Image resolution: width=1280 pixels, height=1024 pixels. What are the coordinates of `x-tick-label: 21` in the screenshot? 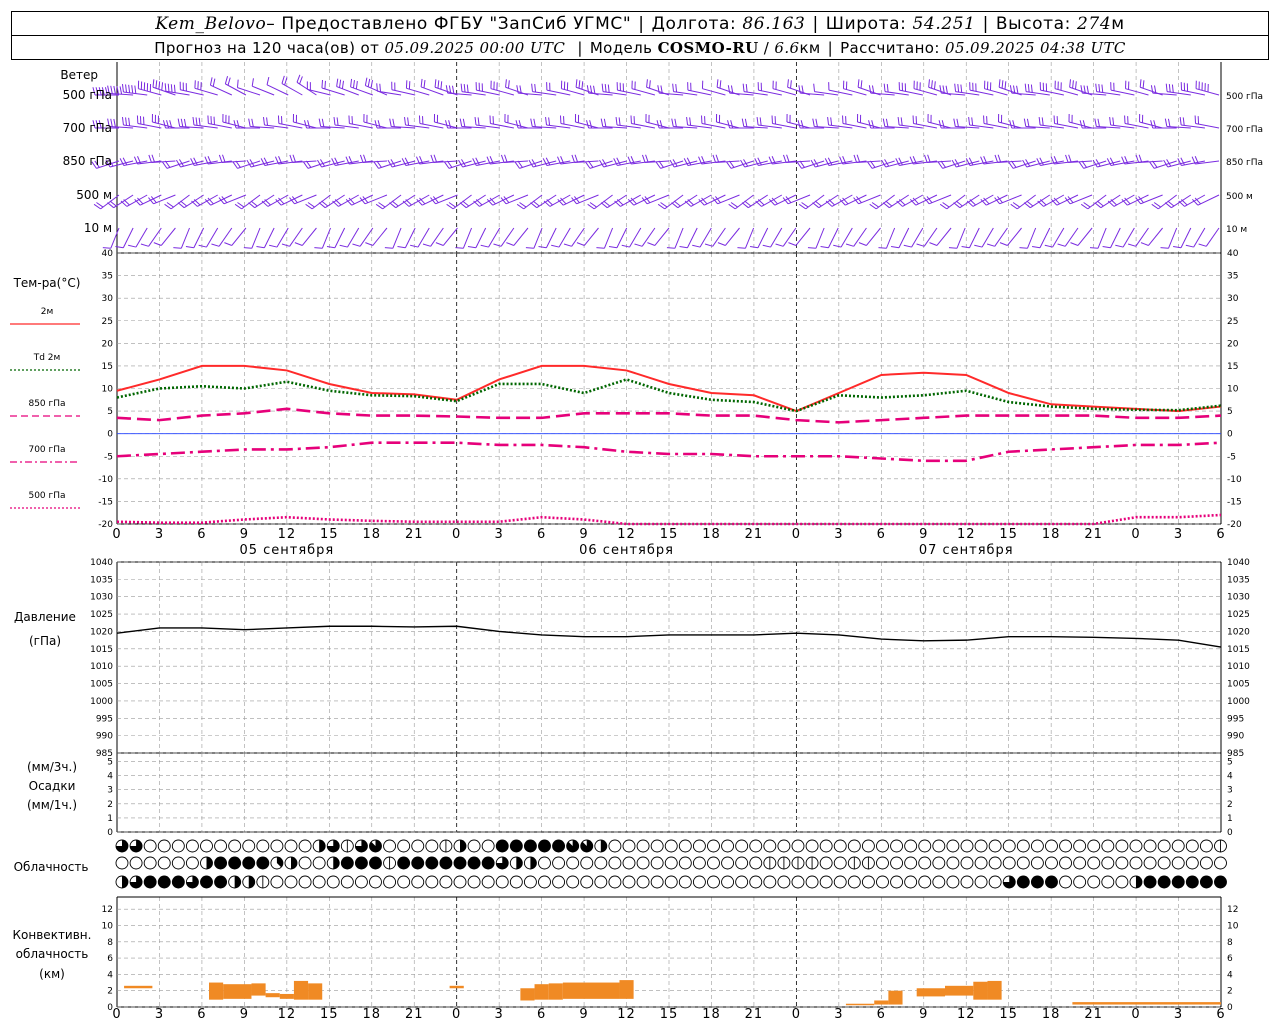 It's located at (754, 534).